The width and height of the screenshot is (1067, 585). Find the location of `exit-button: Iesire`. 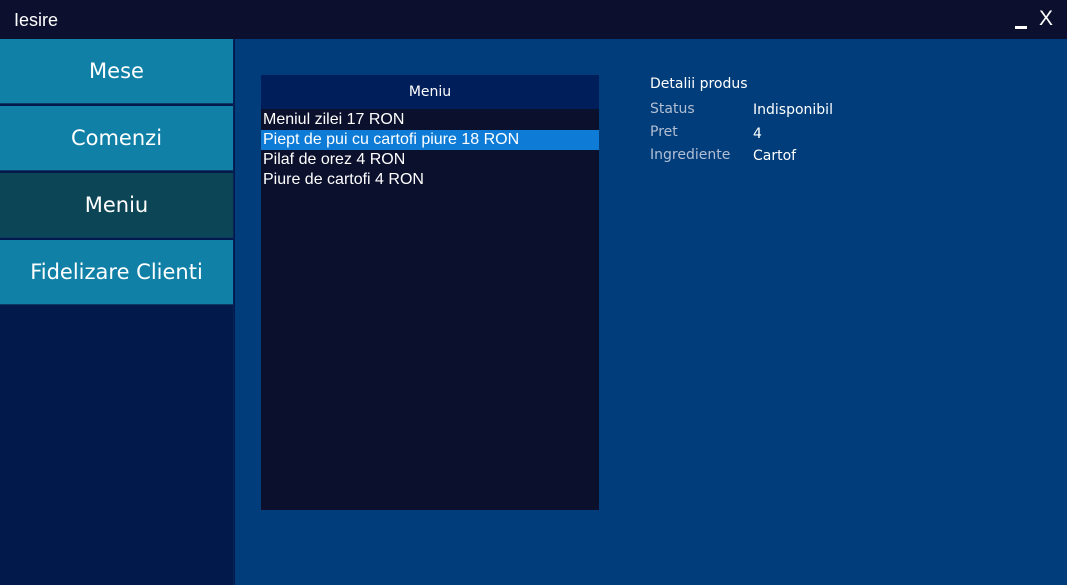

exit-button: Iesire is located at coordinates (36, 20).